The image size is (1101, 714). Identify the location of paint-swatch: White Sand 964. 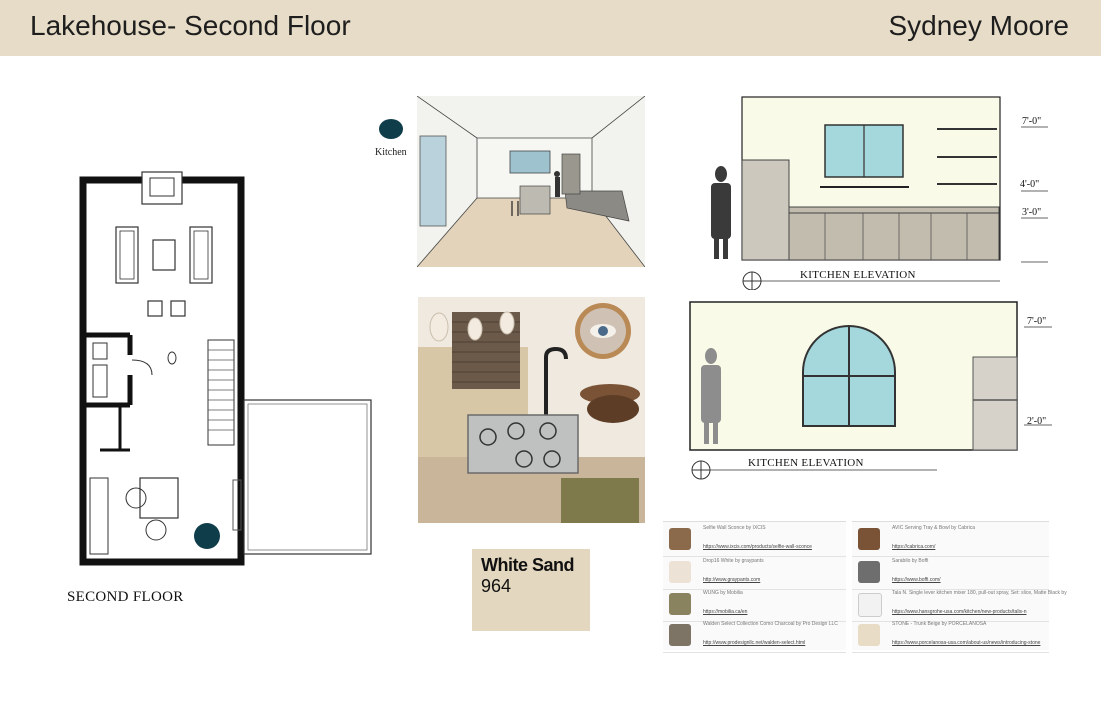
(531, 590).